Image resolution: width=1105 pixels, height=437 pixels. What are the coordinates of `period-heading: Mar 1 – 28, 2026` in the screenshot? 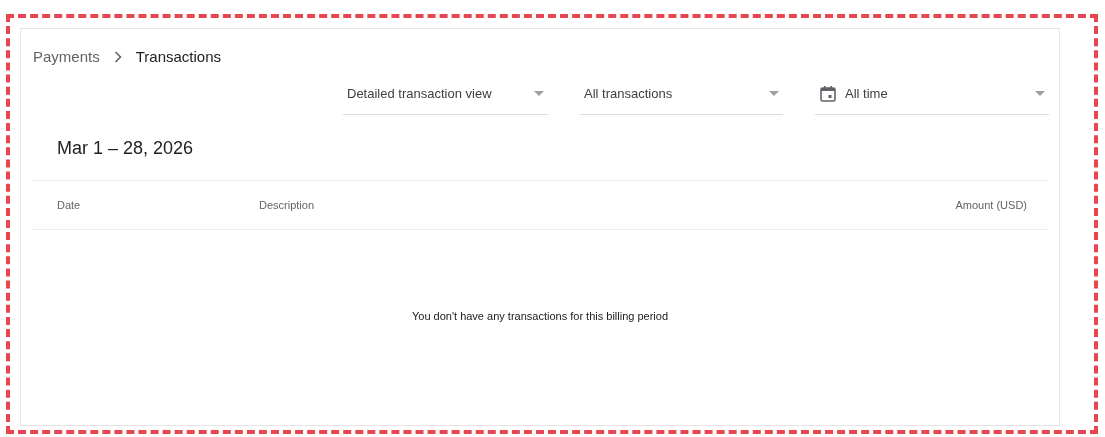 It's located at (125, 148).